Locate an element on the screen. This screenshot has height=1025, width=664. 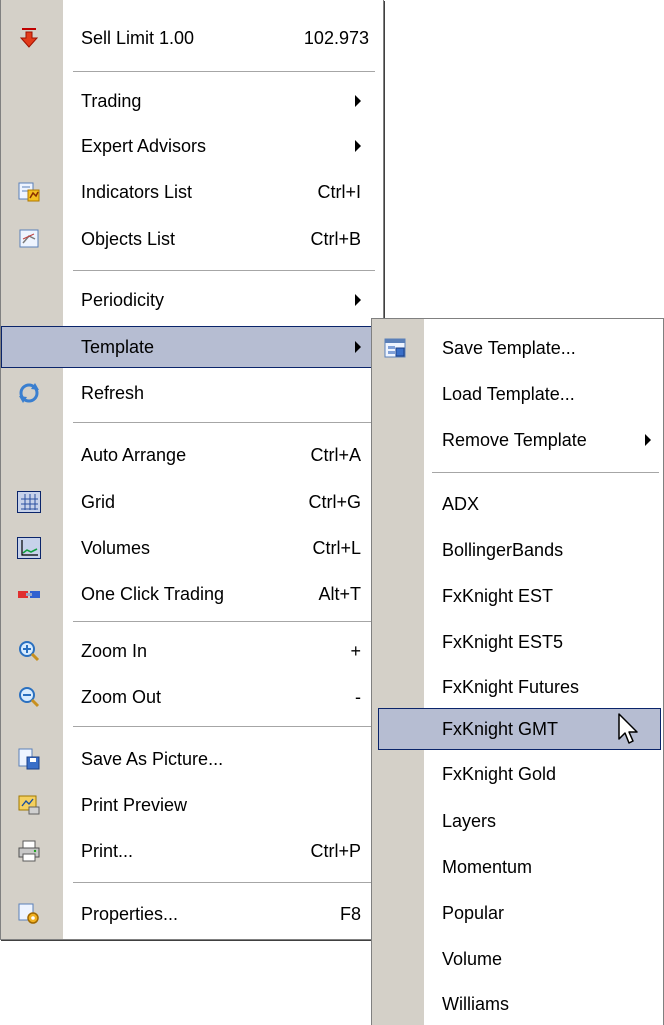
indicators-list-icon is located at coordinates (29, 192).